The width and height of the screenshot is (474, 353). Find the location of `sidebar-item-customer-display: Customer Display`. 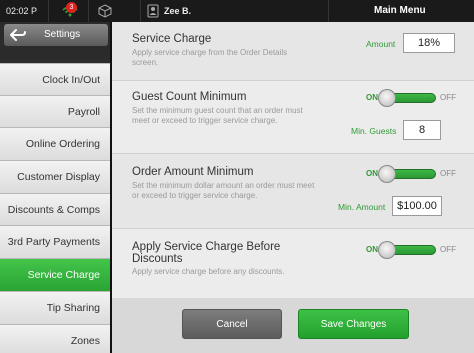

sidebar-item-customer-display: Customer Display is located at coordinates (55, 177).